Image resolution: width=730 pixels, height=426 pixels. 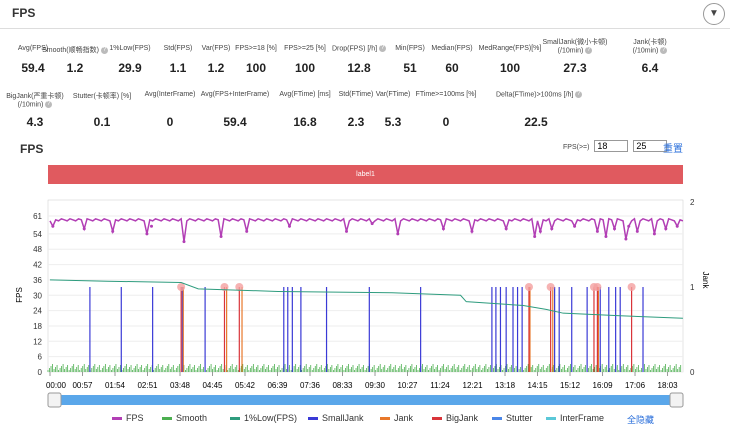 I want to click on legend-label: FPS, so click(x=135, y=418).